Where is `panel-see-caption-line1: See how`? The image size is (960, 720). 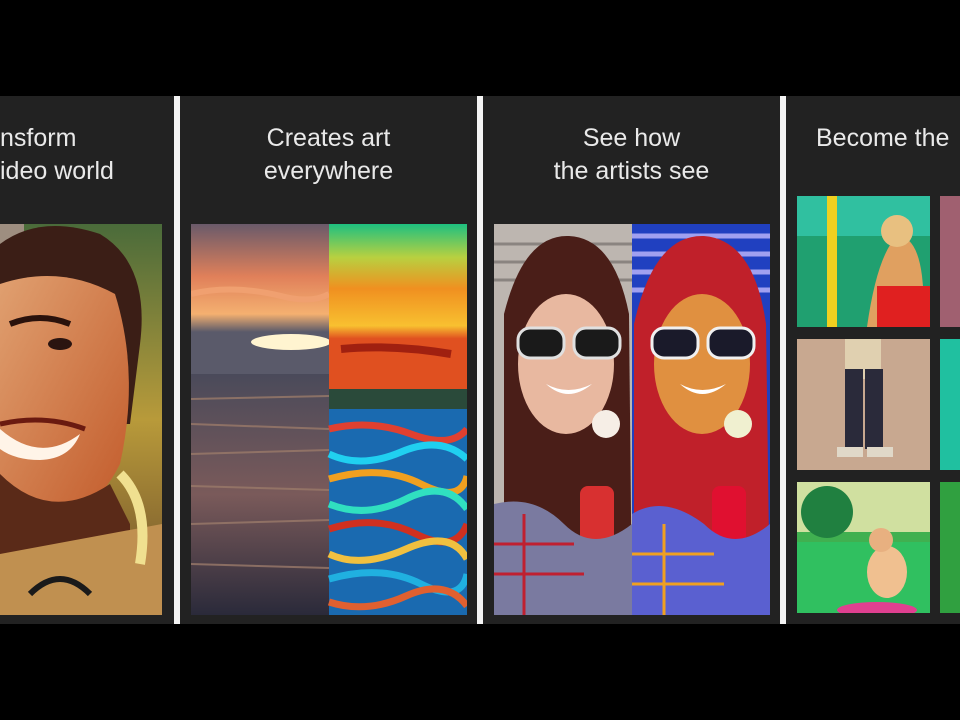 panel-see-caption-line1: See how is located at coordinates (631, 138).